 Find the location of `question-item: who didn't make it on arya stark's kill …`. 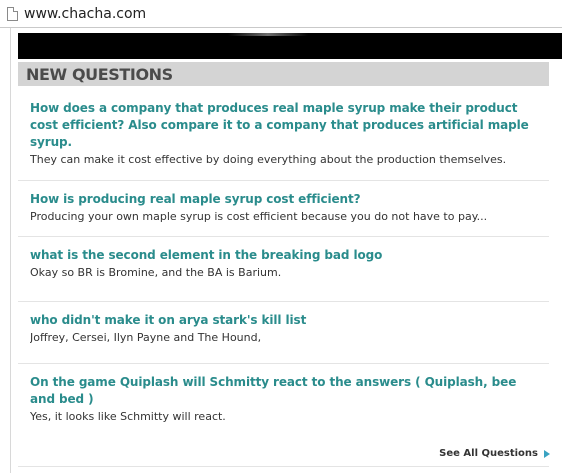

question-item: who didn't make it on arya stark's kill … is located at coordinates (283, 333).